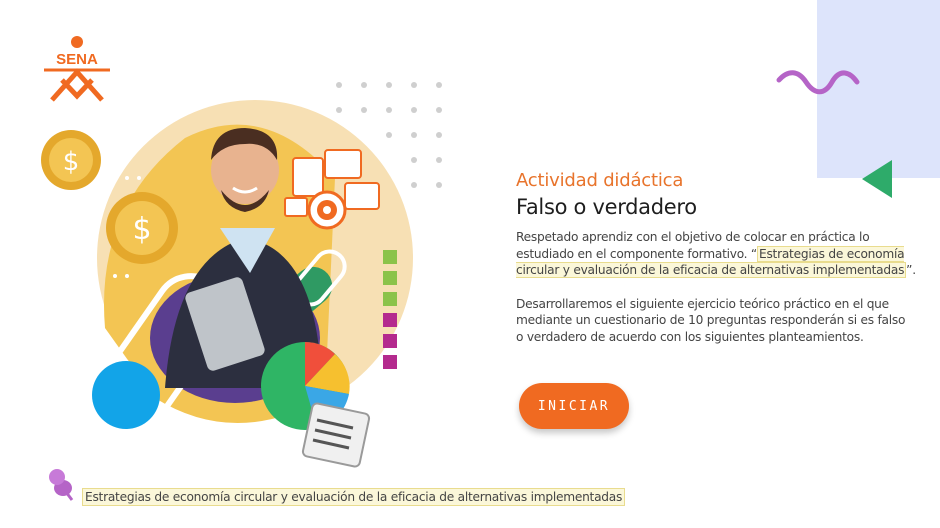  What do you see at coordinates (818, 82) in the screenshot?
I see `squiggle-decoration` at bounding box center [818, 82].